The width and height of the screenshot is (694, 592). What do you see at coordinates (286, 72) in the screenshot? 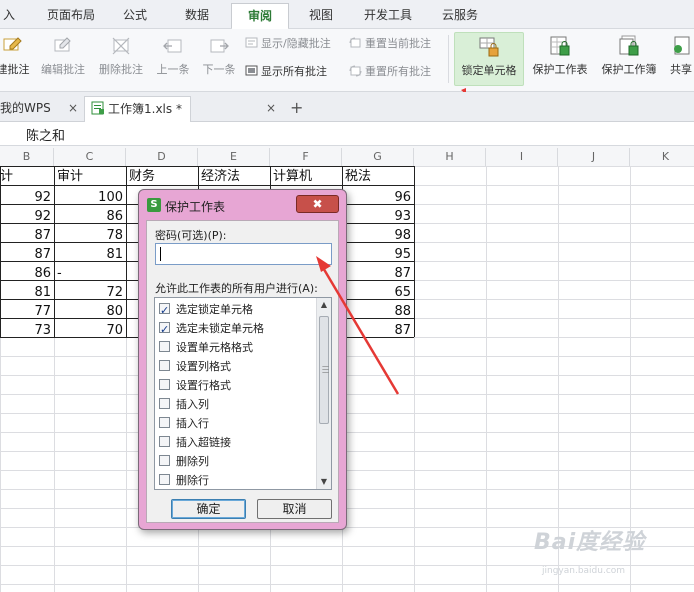
I see `show-all-comments-button: 显示所有批注` at bounding box center [286, 72].